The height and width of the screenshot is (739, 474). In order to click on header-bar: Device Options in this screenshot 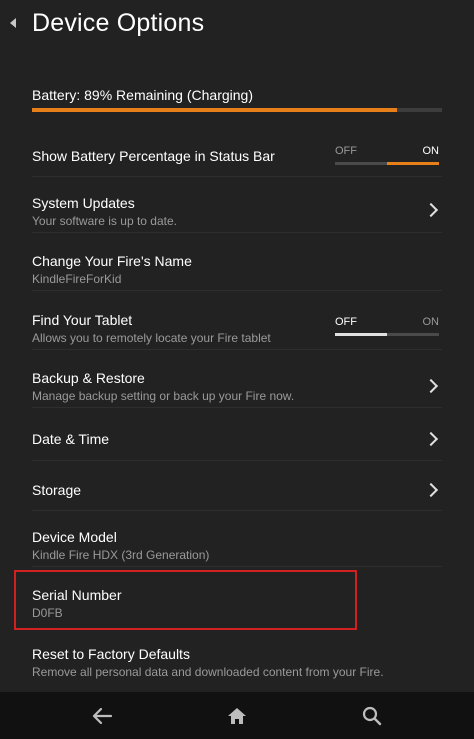, I will do `click(237, 28)`.